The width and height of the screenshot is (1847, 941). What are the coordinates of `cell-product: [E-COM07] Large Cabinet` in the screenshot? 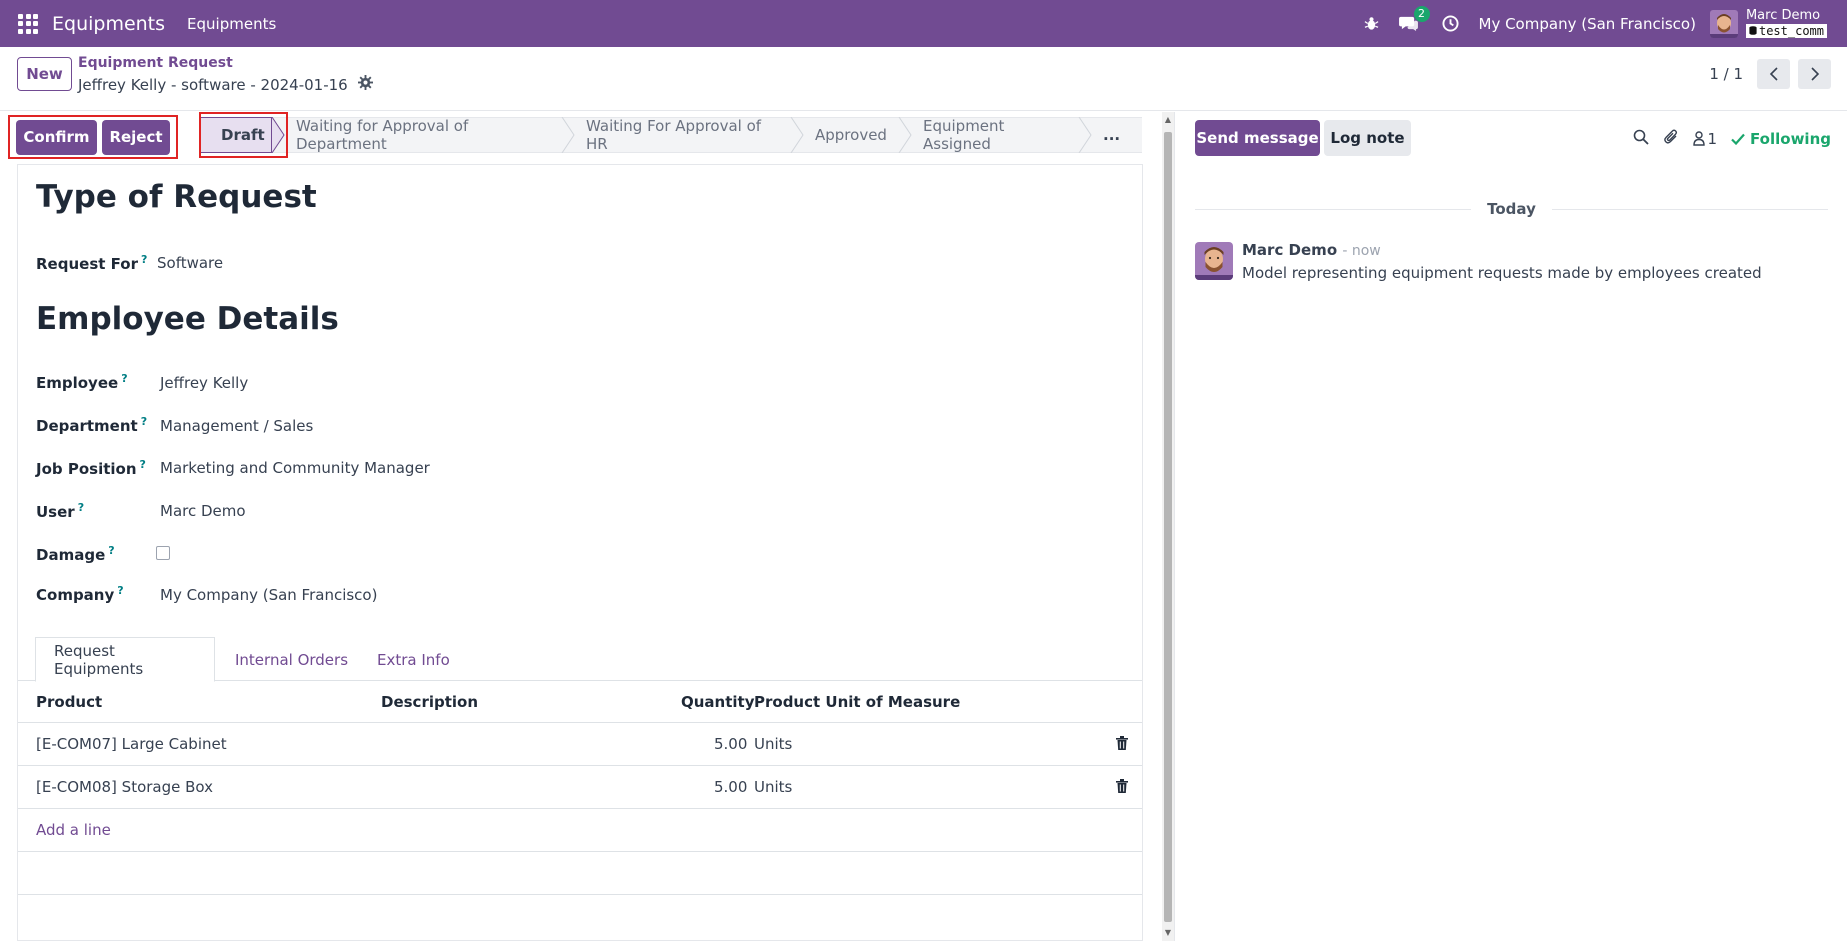 It's located at (131, 744).